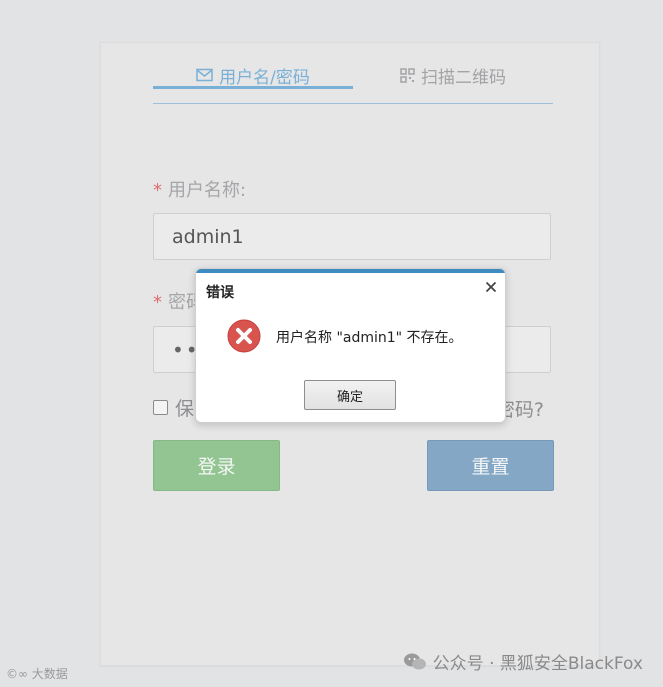 This screenshot has width=663, height=687. Describe the element at coordinates (350, 395) in the screenshot. I see `ok-button: 确定` at that location.